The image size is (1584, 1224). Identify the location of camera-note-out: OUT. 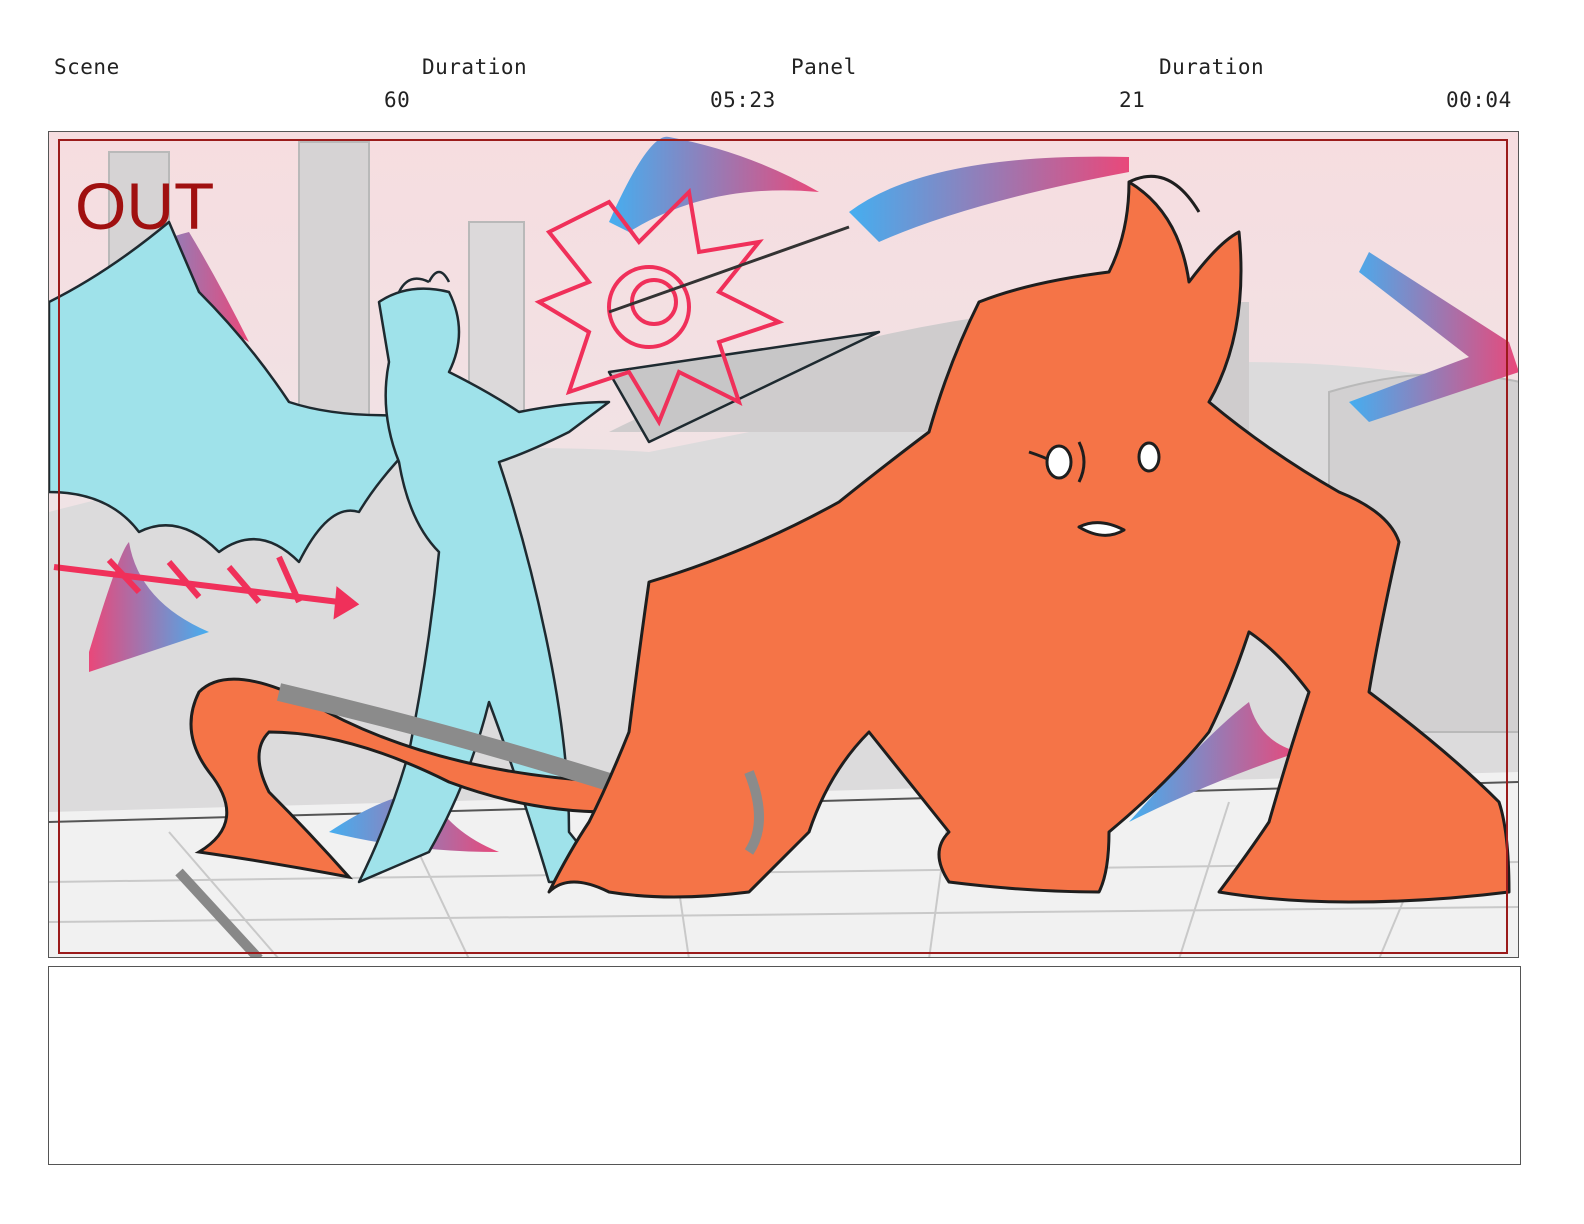
(144, 206).